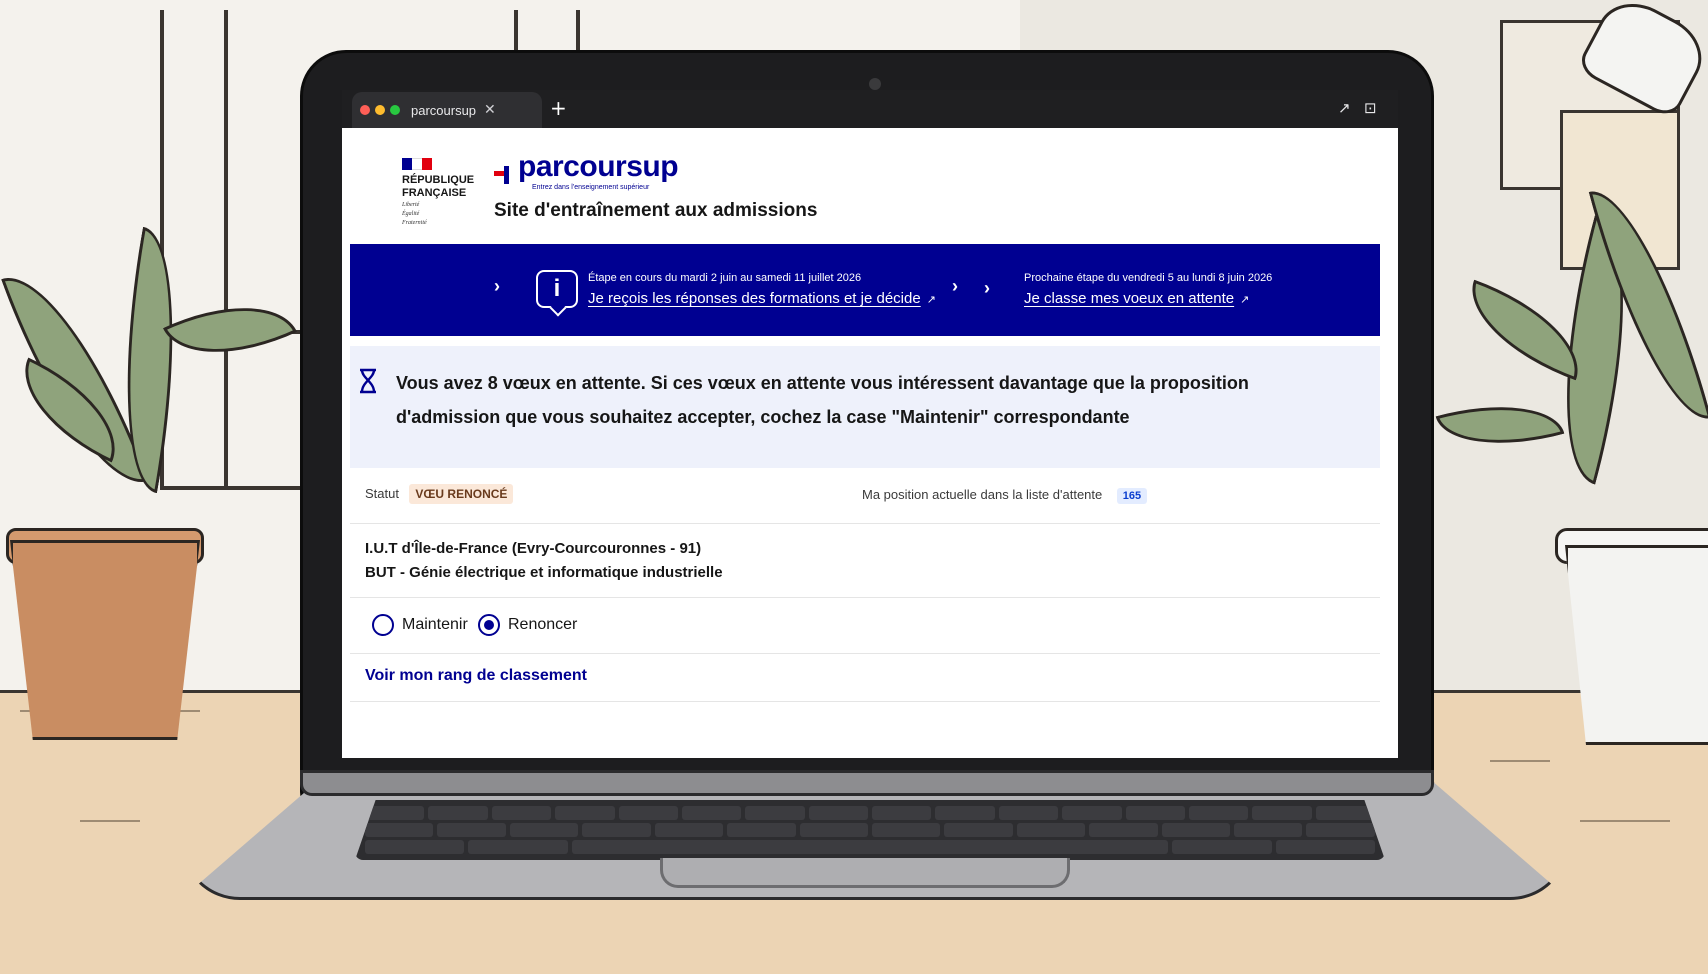 This screenshot has height=974, width=1708. I want to click on status-group: Statut VŒU RENONCÉ, so click(439, 494).